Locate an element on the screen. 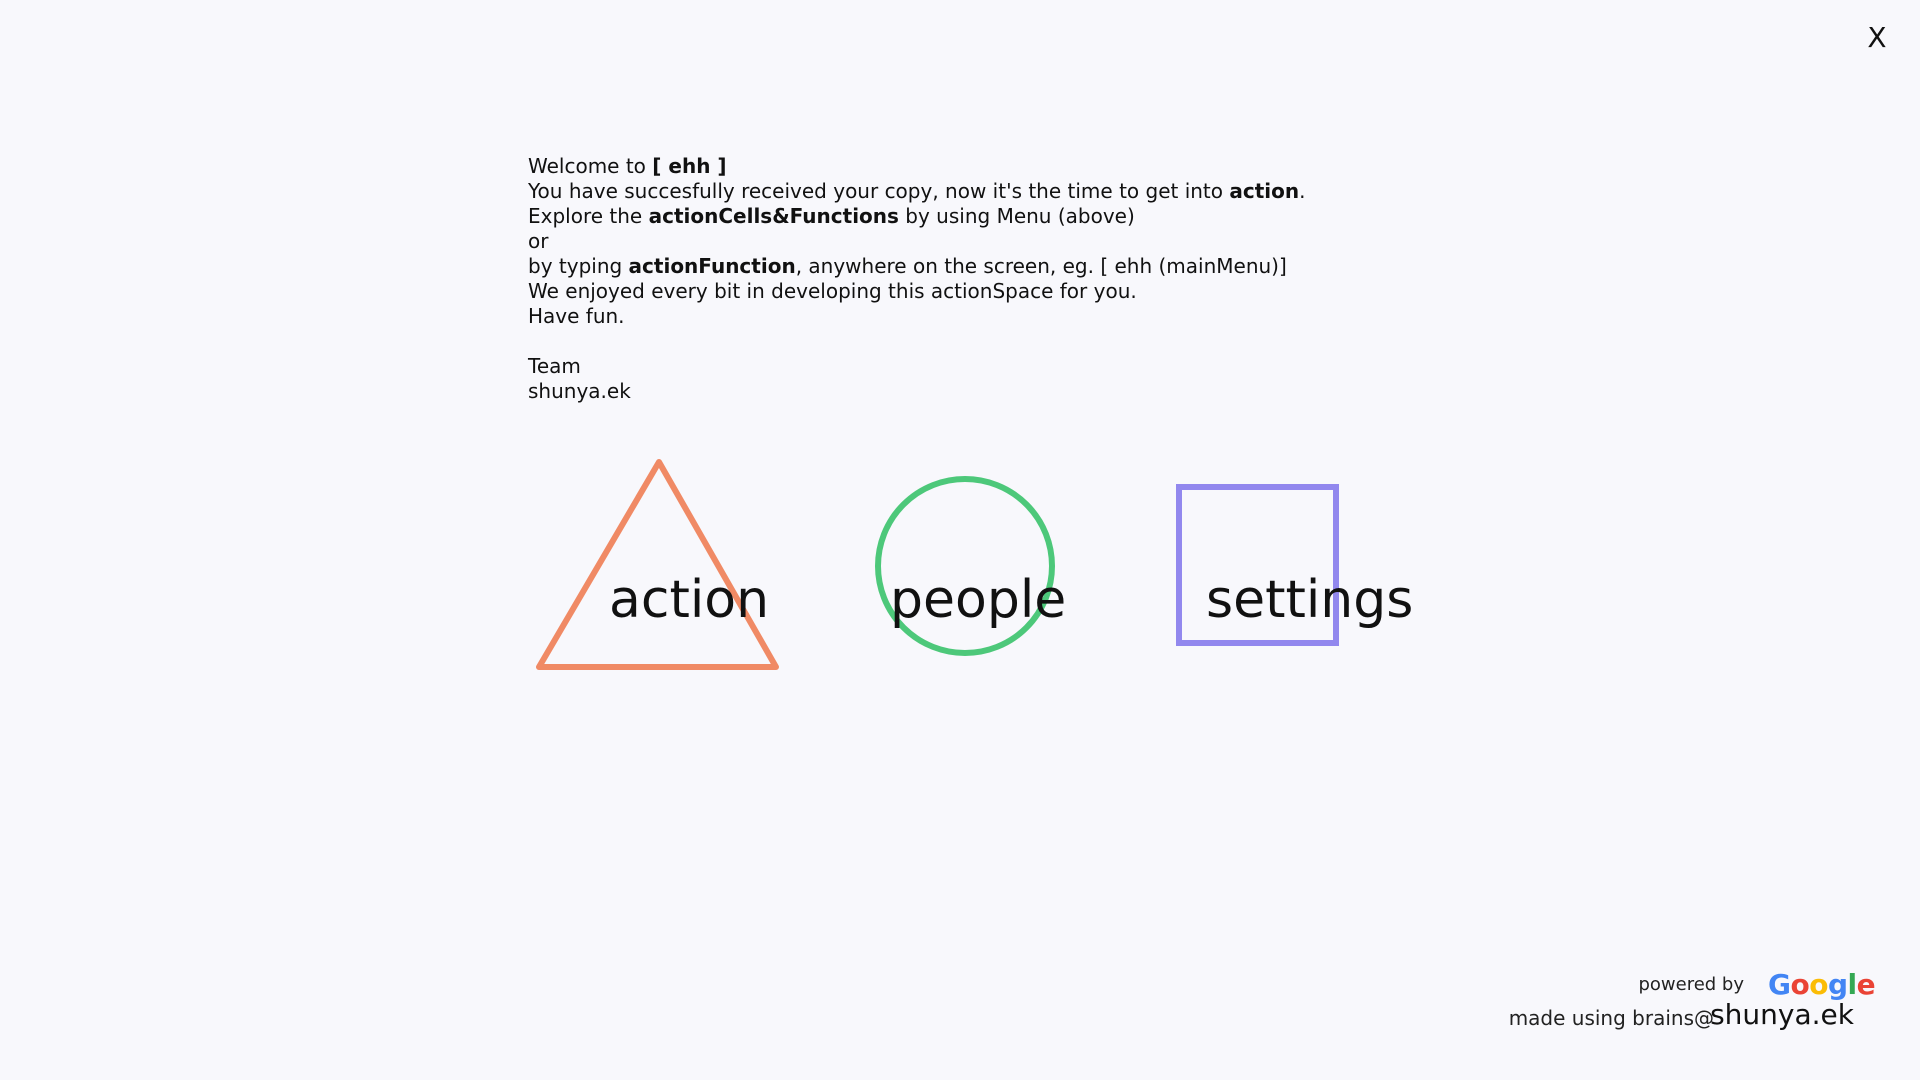 This screenshot has width=1920, height=1080. action-keyword: action is located at coordinates (1264, 191).